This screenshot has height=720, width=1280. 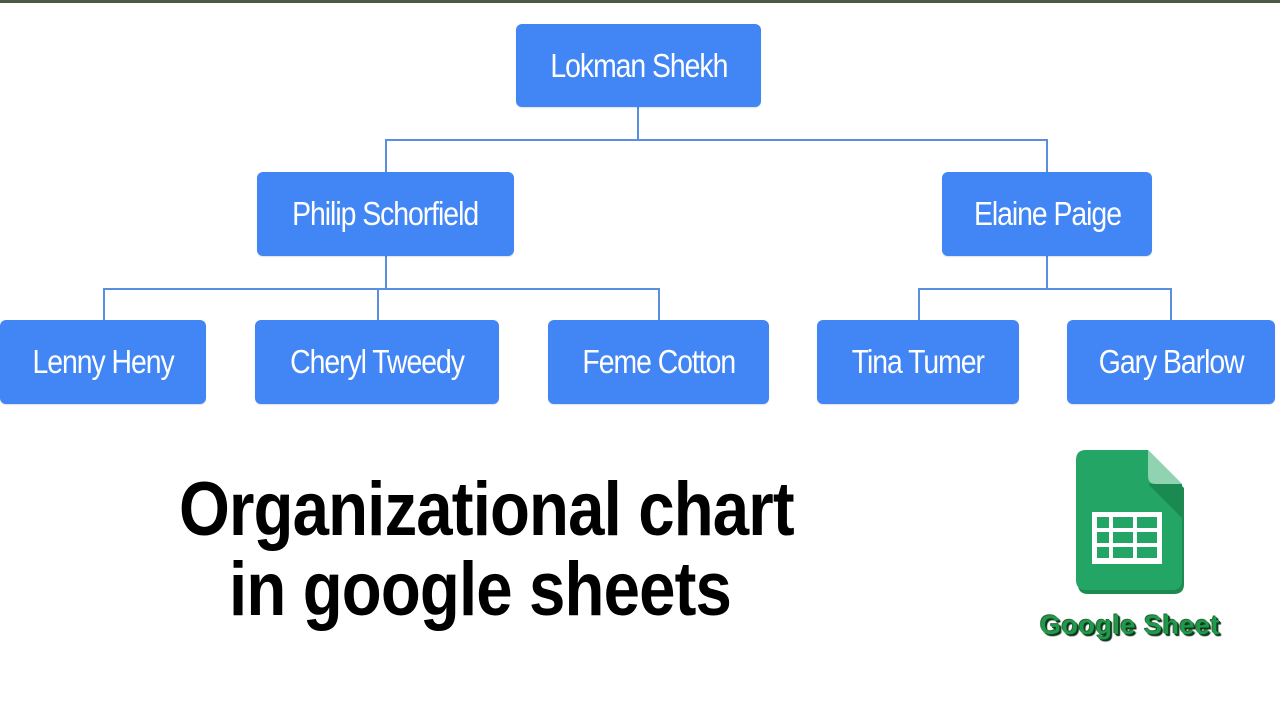 I want to click on node-label: Elaine Paige, so click(x=1047, y=213).